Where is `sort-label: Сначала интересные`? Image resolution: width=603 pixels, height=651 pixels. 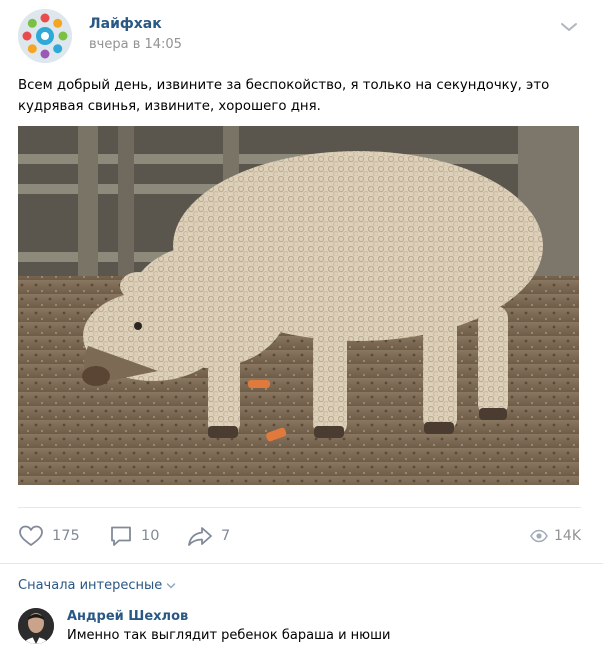
sort-label: Сначала интересные is located at coordinates (90, 585).